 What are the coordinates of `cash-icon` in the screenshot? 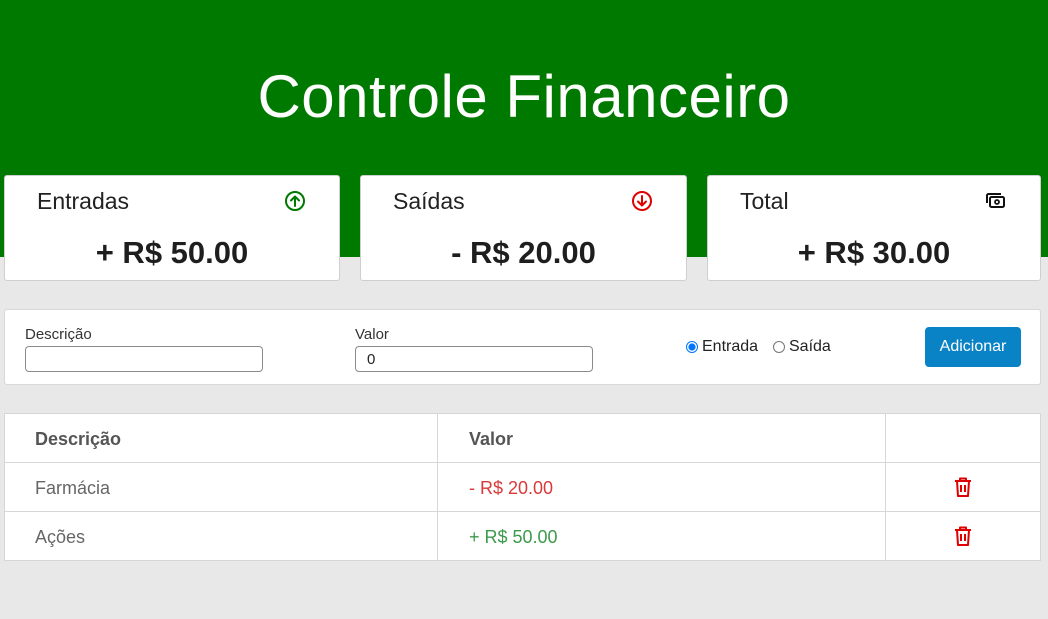 It's located at (996, 201).